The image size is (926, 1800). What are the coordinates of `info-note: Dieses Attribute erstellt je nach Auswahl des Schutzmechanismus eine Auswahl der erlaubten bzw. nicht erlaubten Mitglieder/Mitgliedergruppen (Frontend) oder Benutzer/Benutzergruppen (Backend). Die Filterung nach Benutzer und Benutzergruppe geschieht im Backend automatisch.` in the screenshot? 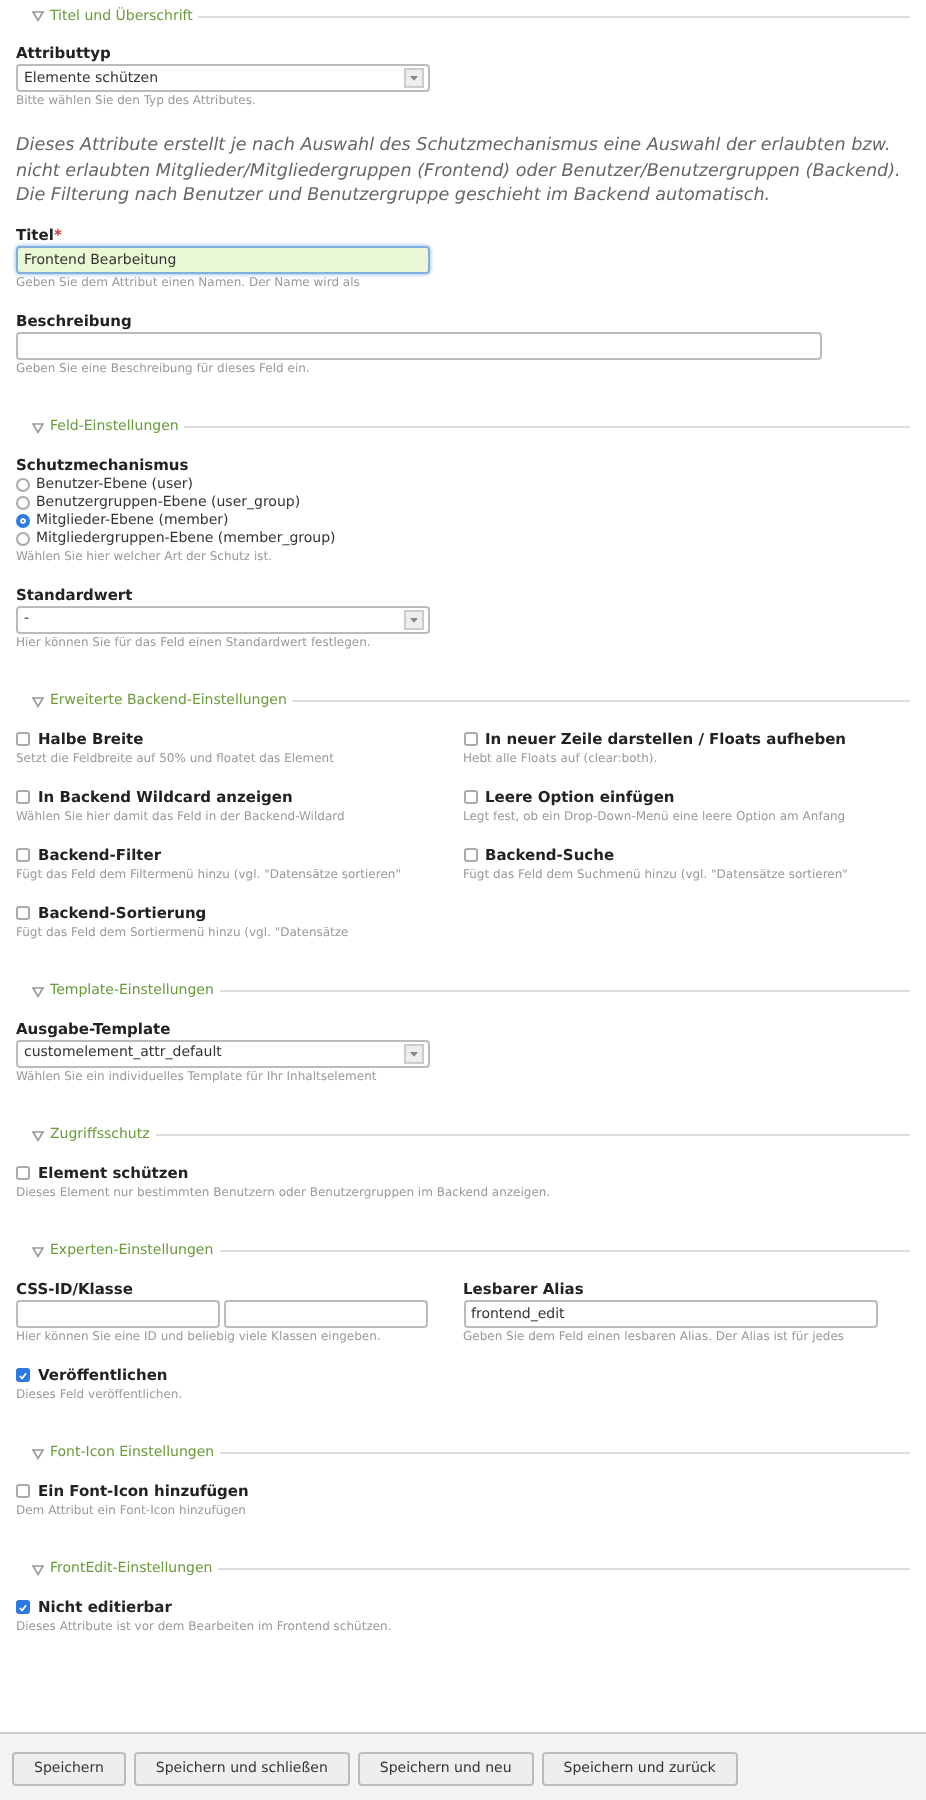 It's located at (459, 171).